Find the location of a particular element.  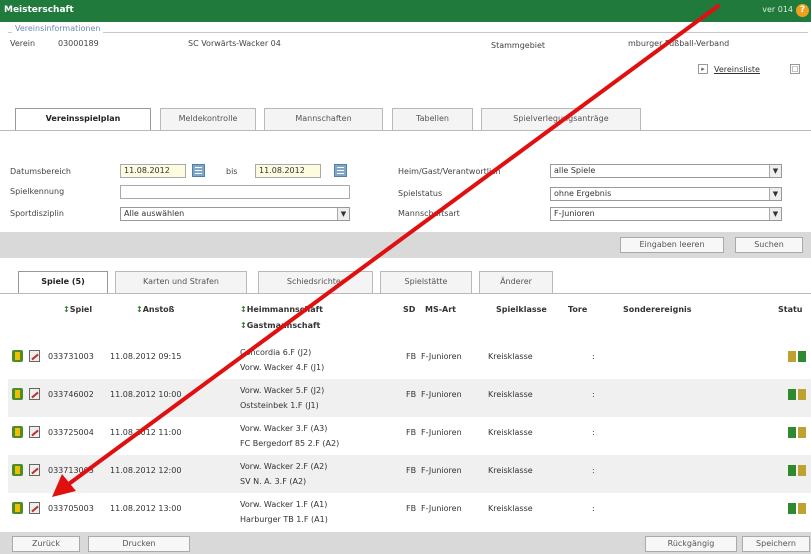

version-label: ver 014 is located at coordinates (777, 9).